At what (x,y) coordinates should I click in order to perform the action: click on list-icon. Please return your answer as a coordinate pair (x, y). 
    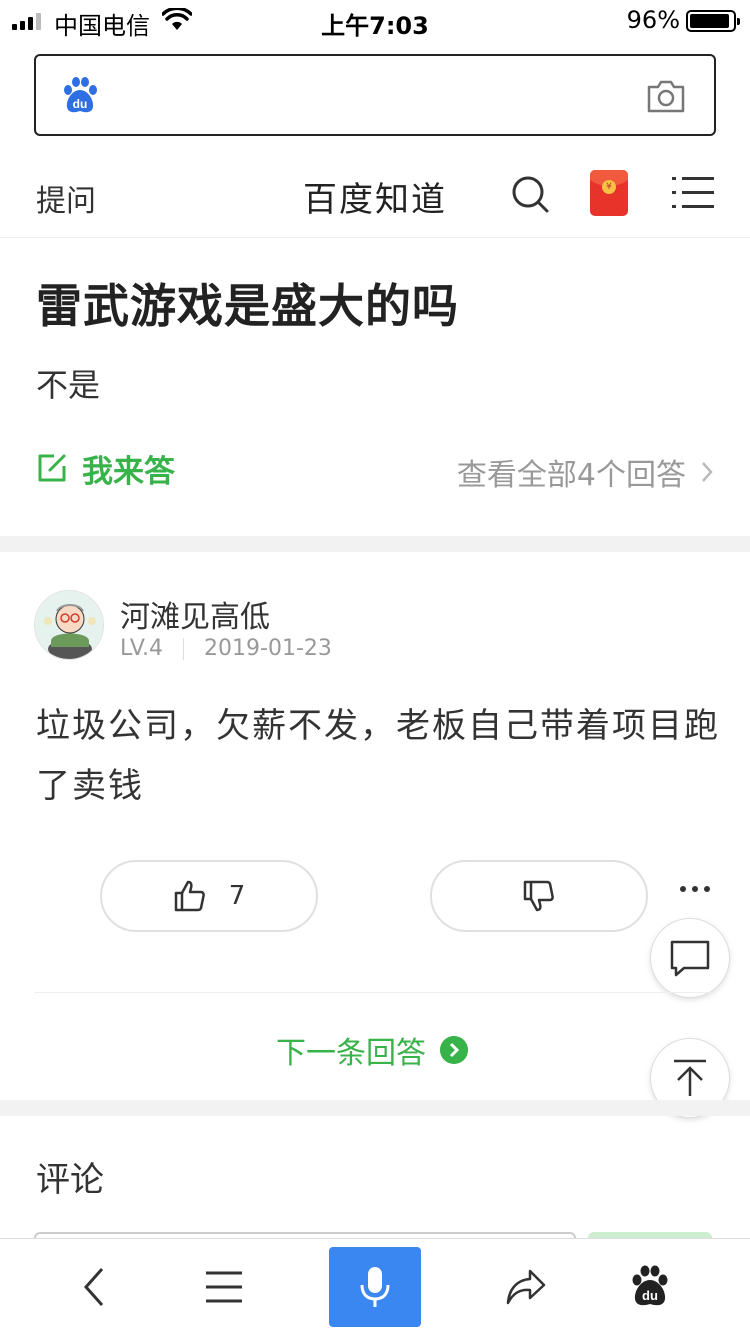
    Looking at the image, I should click on (224, 1287).